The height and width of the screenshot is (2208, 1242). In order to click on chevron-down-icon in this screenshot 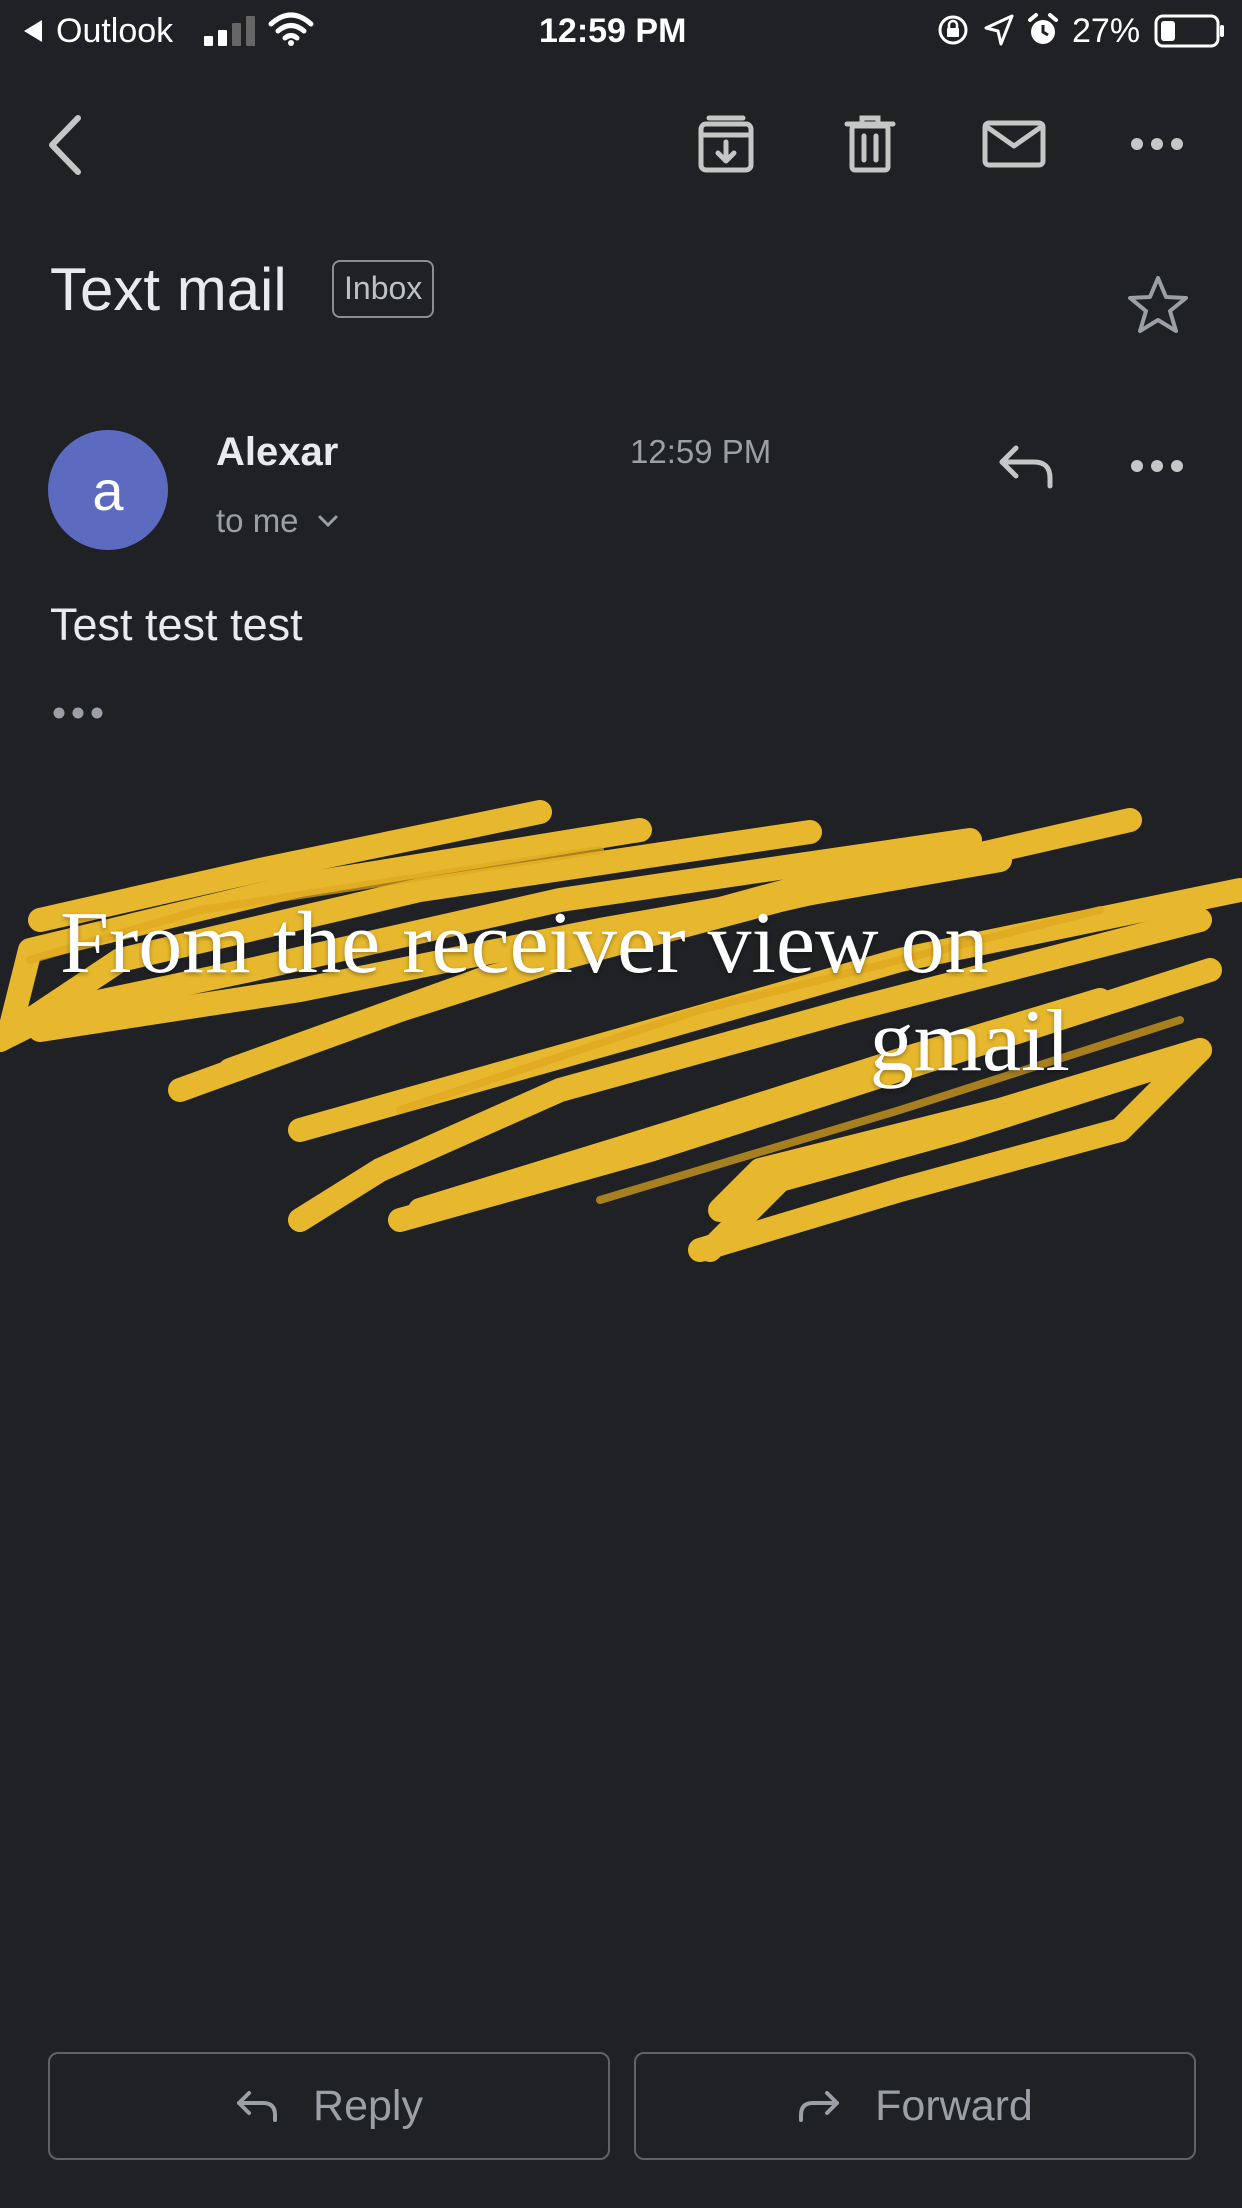, I will do `click(328, 521)`.